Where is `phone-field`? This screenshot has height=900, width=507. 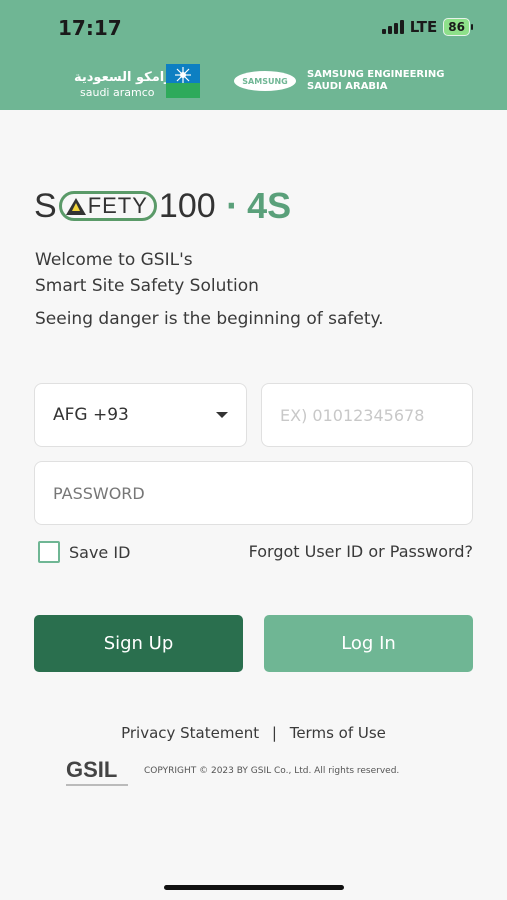 phone-field is located at coordinates (367, 415).